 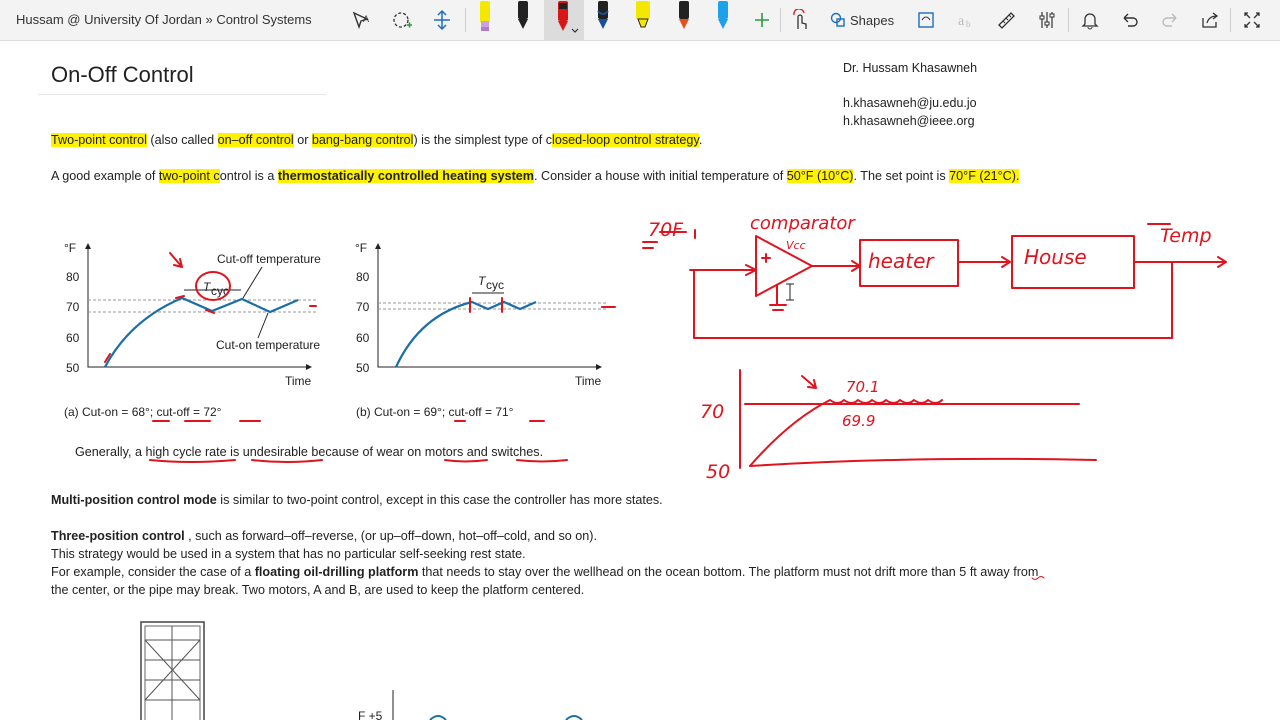 What do you see at coordinates (712, 412) in the screenshot?
I see `ink-text: 70` at bounding box center [712, 412].